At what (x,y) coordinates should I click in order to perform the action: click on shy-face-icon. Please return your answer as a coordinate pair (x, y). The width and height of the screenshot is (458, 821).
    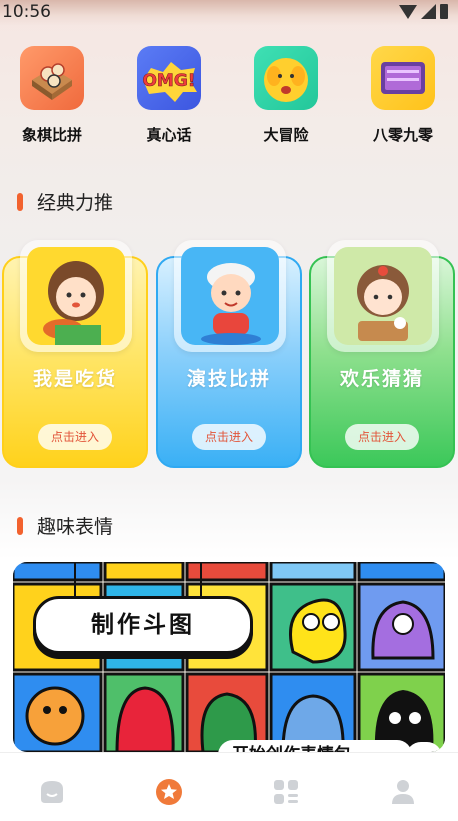
    Looking at the image, I should click on (286, 78).